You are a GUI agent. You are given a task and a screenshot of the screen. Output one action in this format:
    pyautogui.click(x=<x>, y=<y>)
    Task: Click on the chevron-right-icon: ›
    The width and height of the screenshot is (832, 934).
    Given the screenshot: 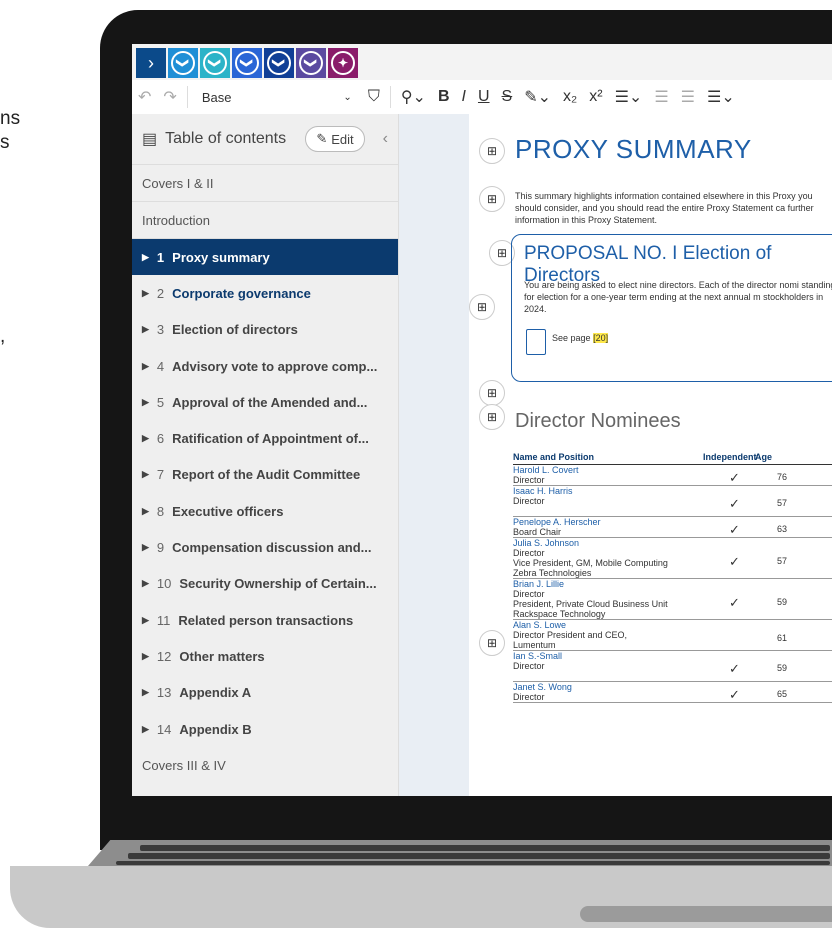 What is the action you would take?
    pyautogui.click(x=151, y=63)
    